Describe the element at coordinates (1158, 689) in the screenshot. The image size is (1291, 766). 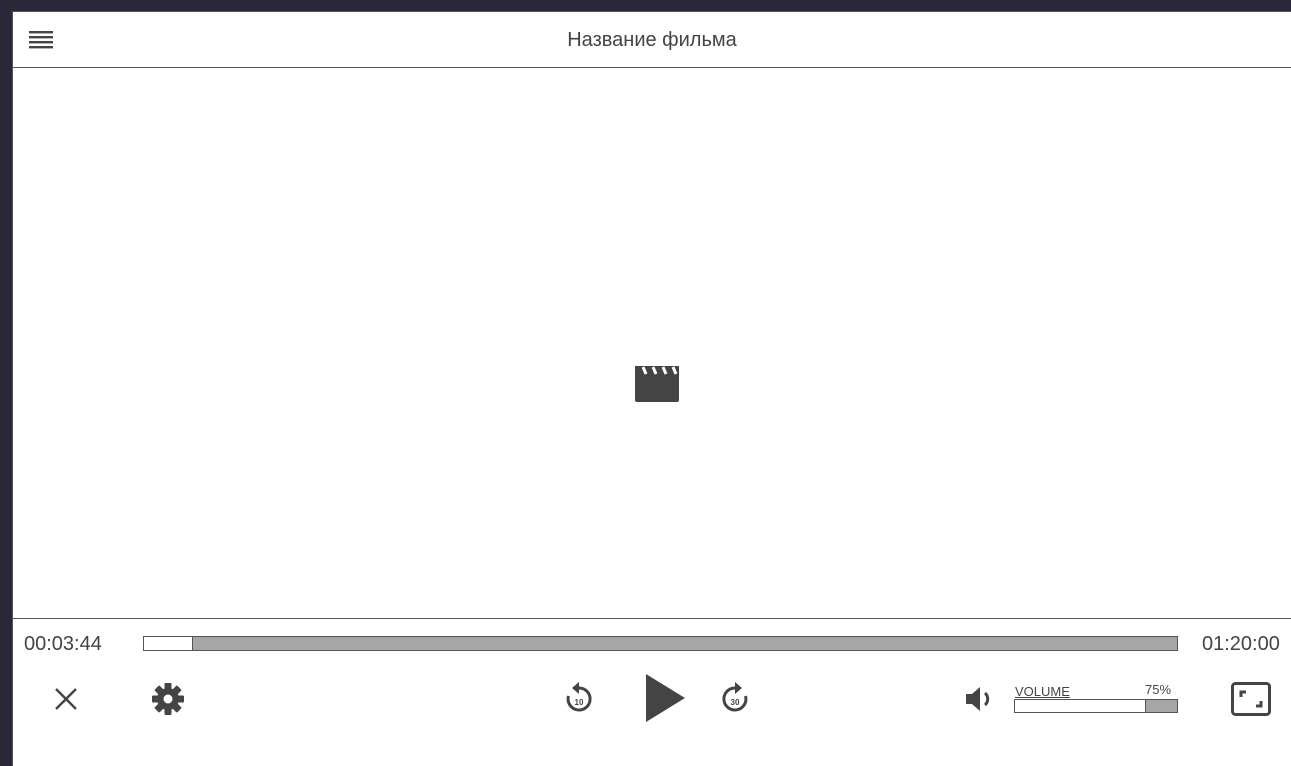
I see `volume-percent: 75%` at that location.